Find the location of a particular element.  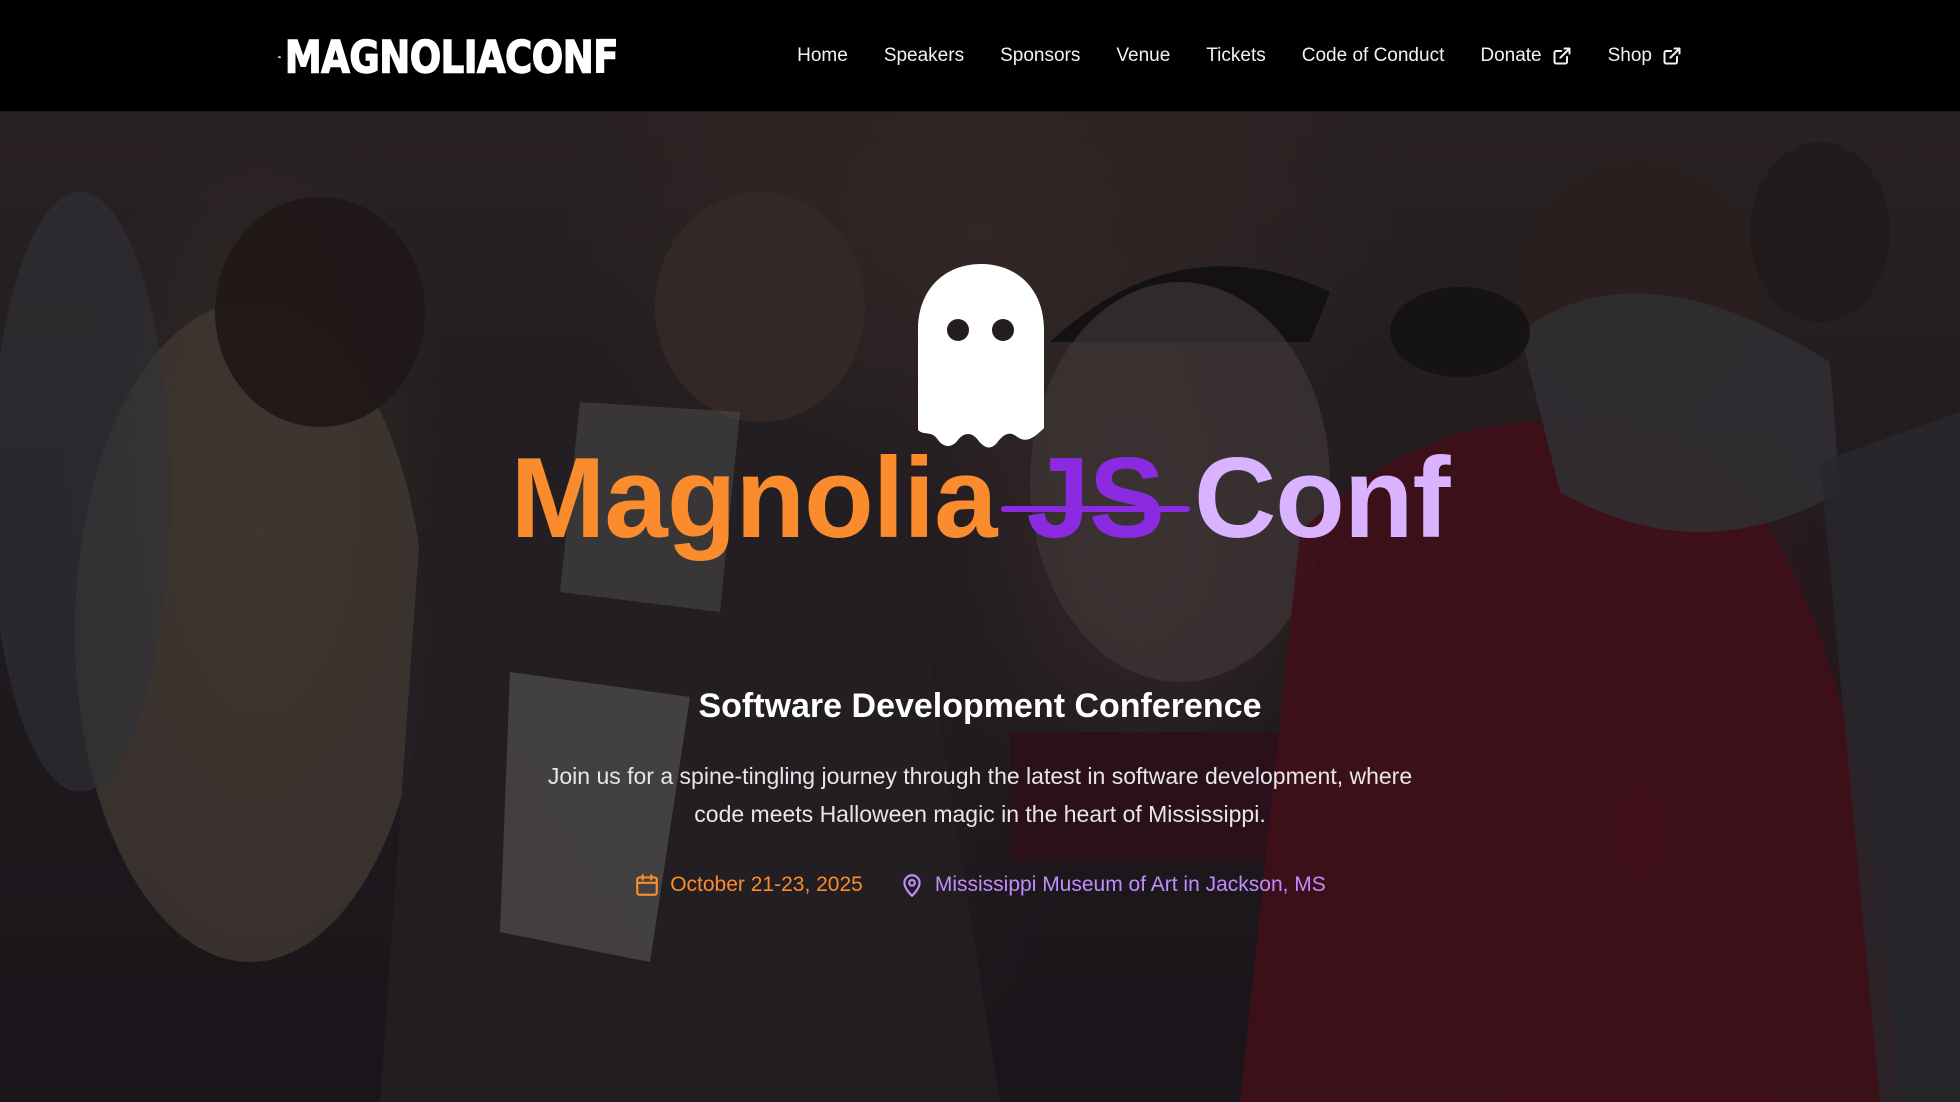

hero-title: Magnolia JS Conf is located at coordinates (980, 512).